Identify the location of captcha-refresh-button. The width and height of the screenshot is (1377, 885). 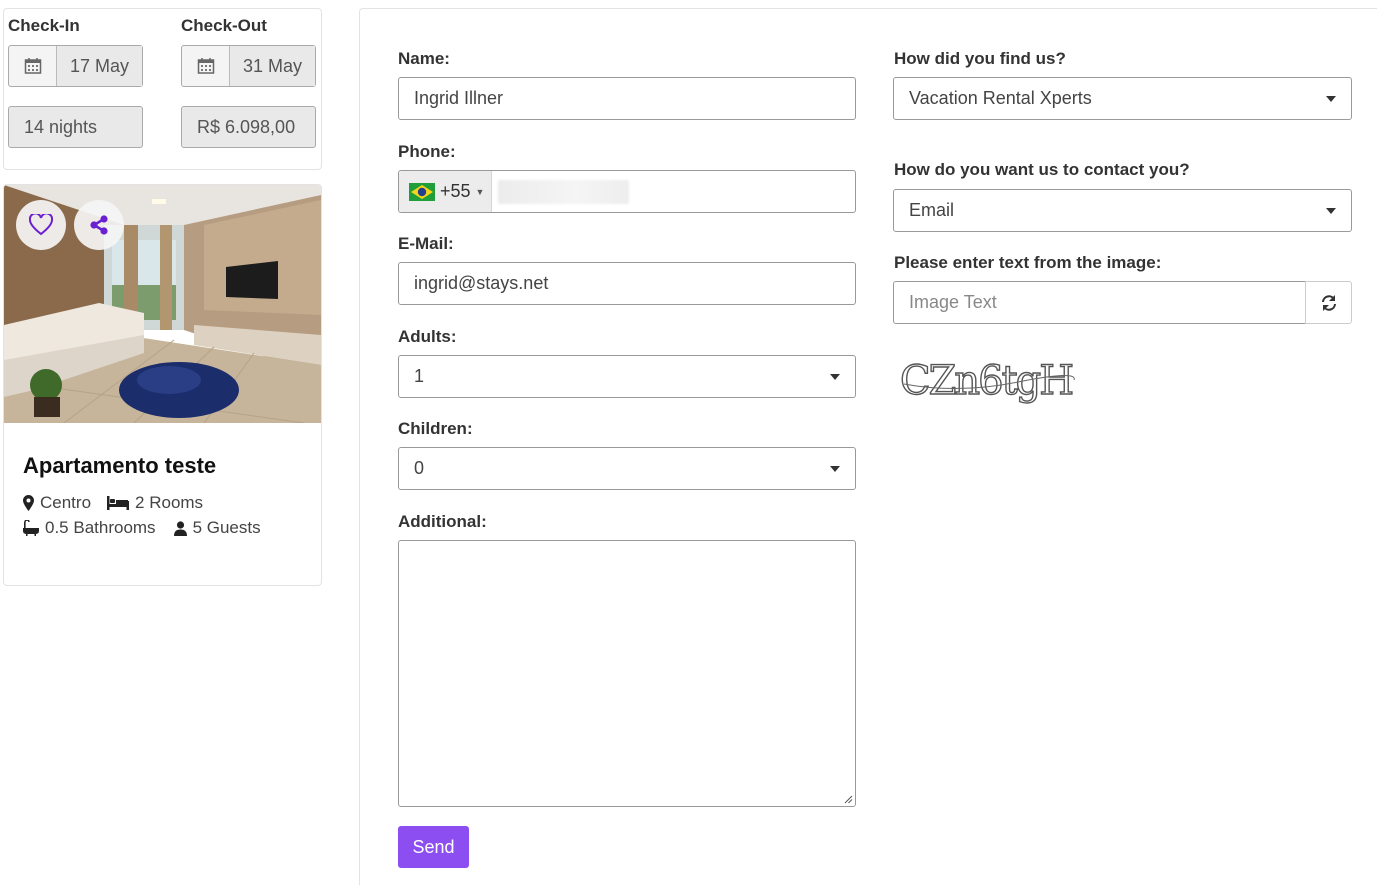
(1328, 302).